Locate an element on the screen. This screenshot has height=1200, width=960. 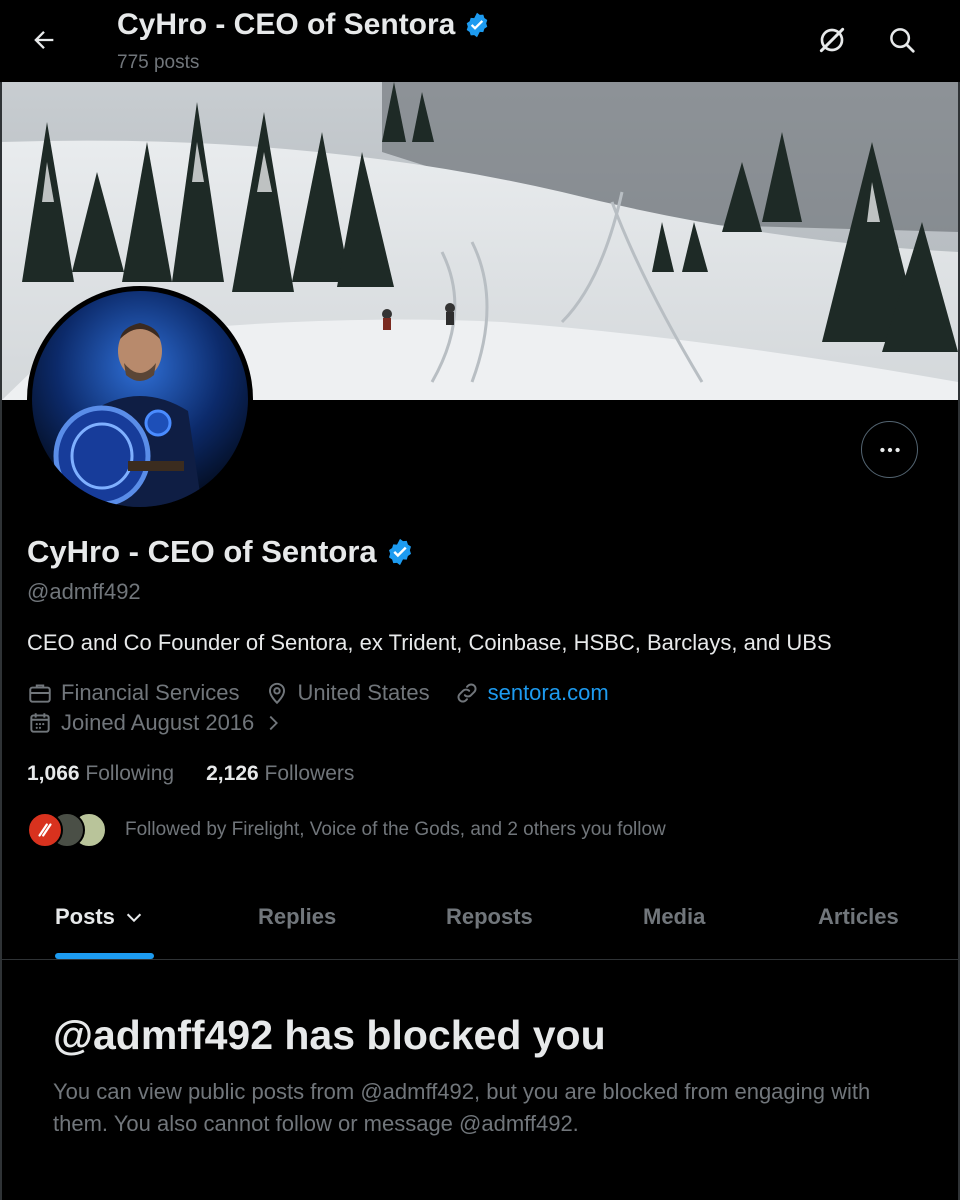
blocked-title: @admff492 has blocked you is located at coordinates (329, 1035).